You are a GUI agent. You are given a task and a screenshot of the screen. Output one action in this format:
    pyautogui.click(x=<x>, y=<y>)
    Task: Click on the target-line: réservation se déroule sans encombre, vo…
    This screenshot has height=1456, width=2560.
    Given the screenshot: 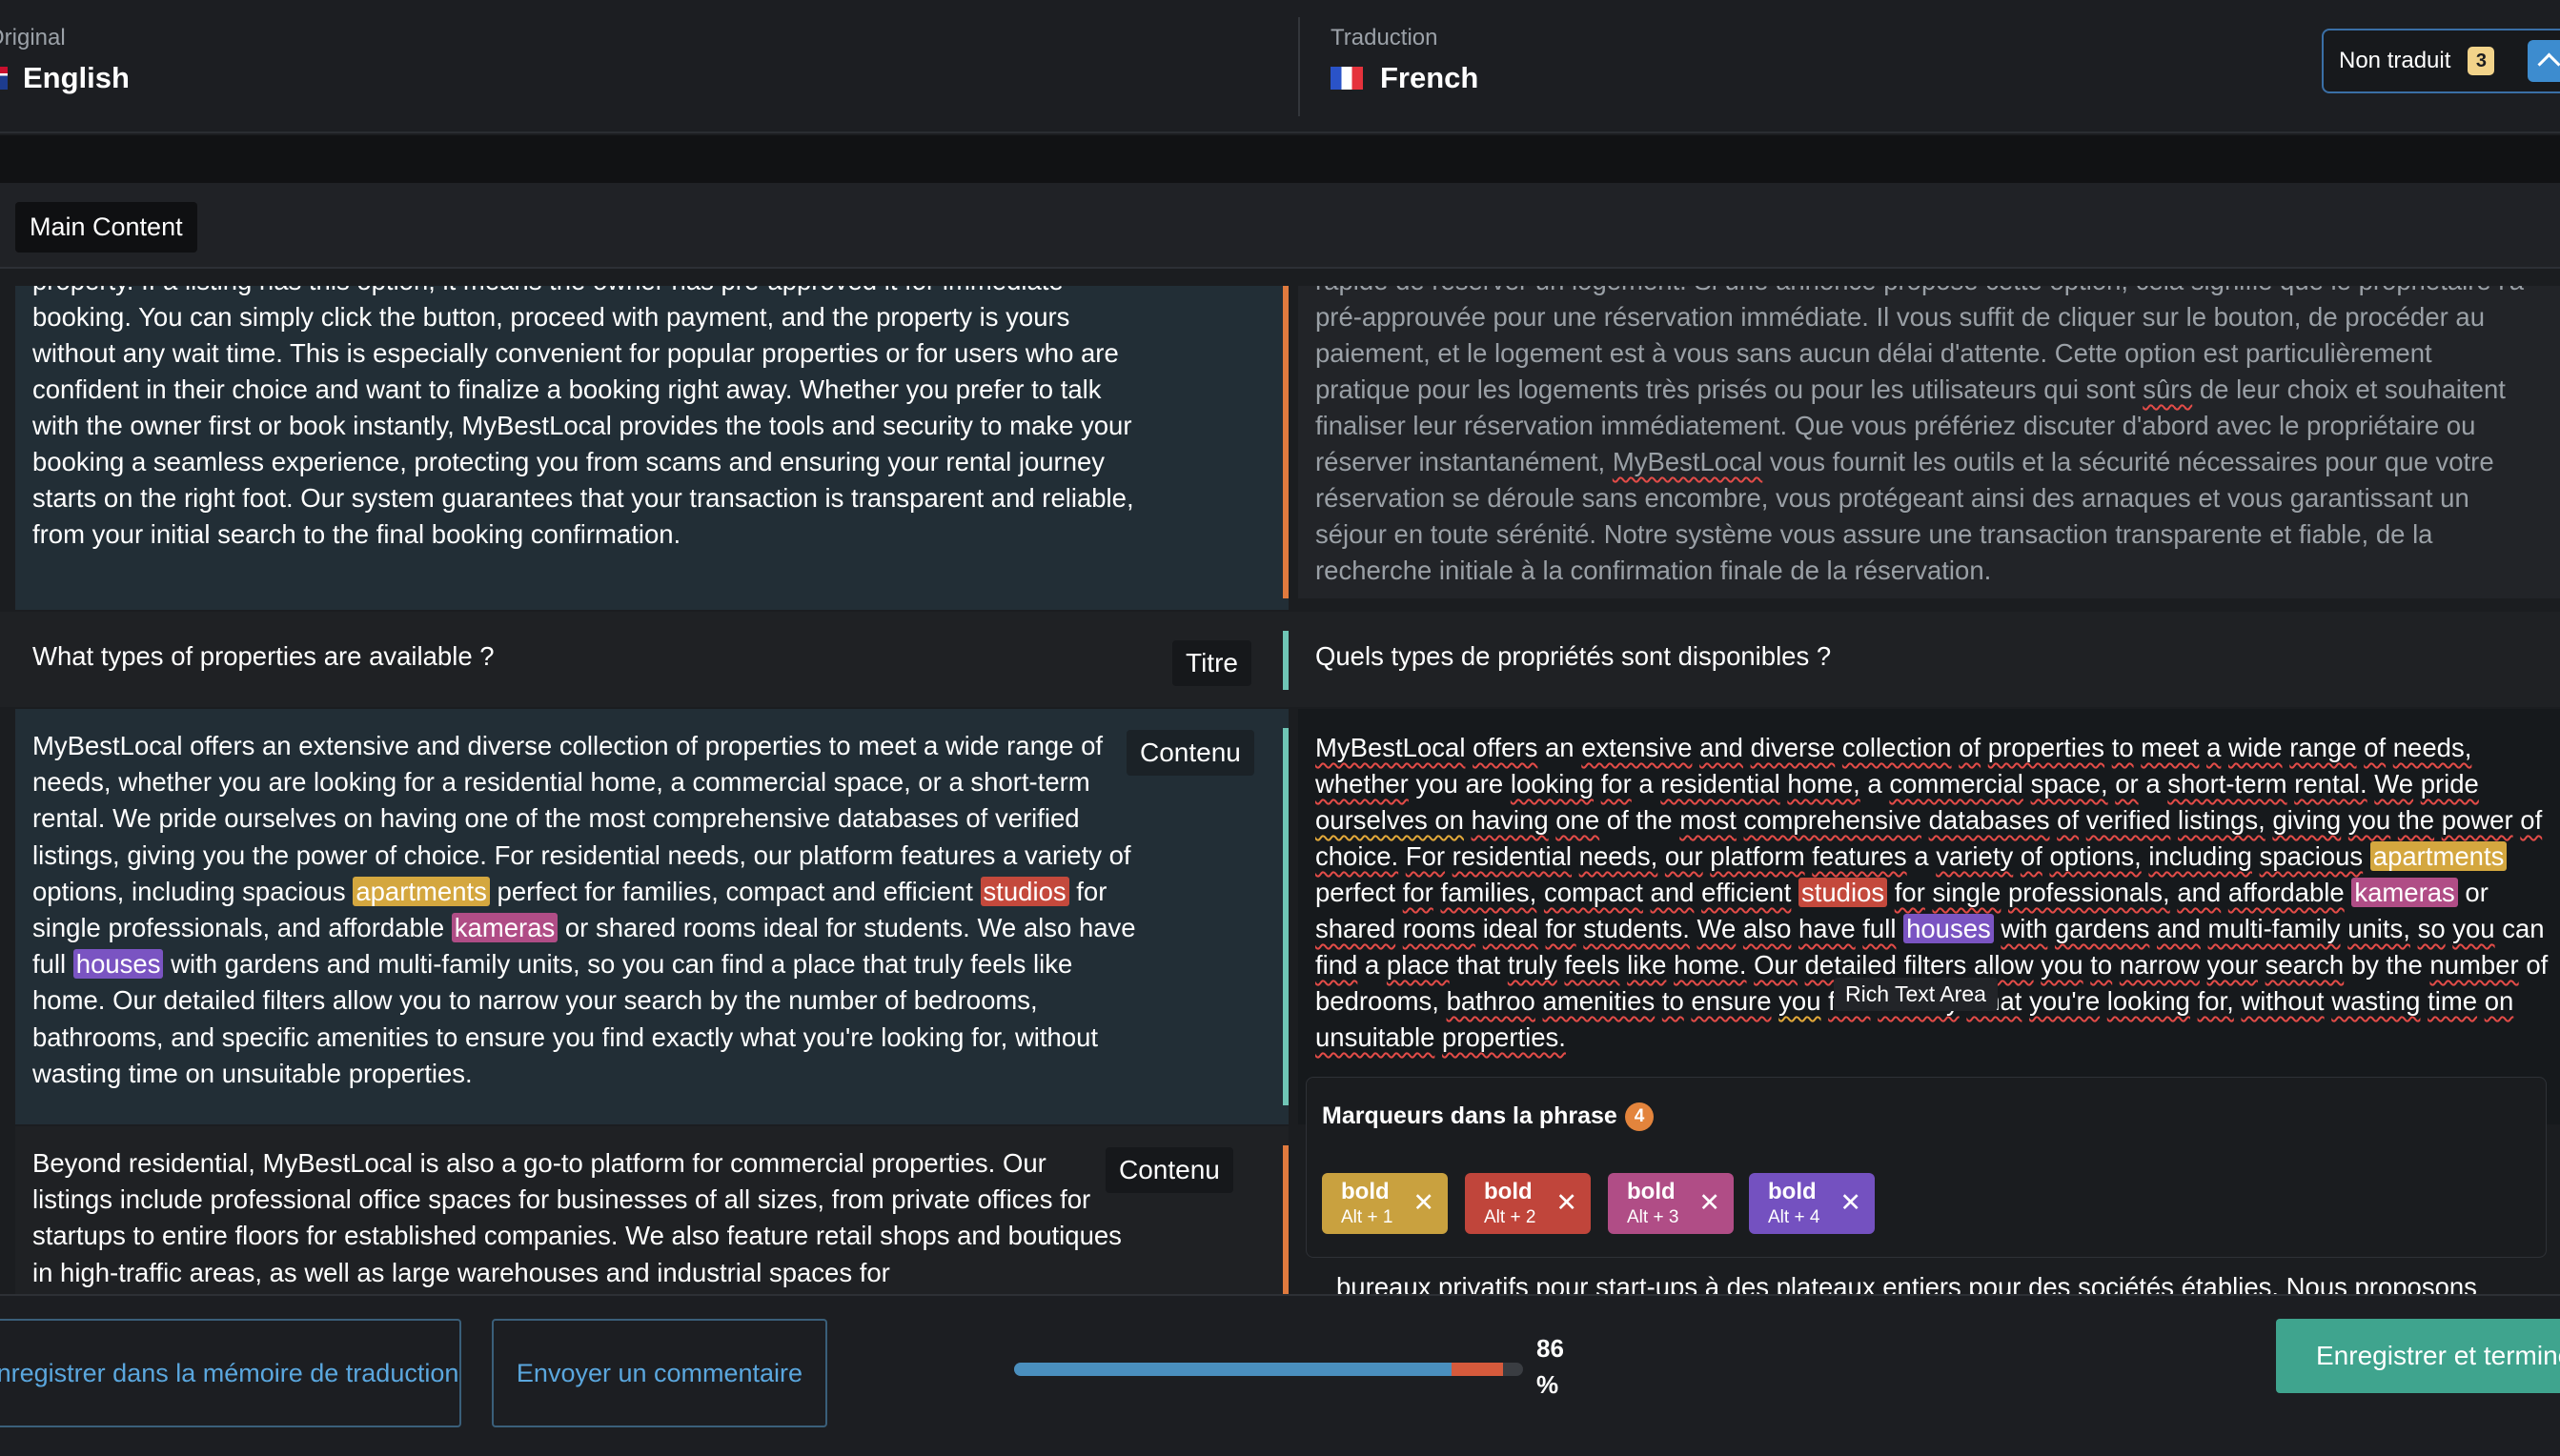 What is the action you would take?
    pyautogui.click(x=1892, y=498)
    